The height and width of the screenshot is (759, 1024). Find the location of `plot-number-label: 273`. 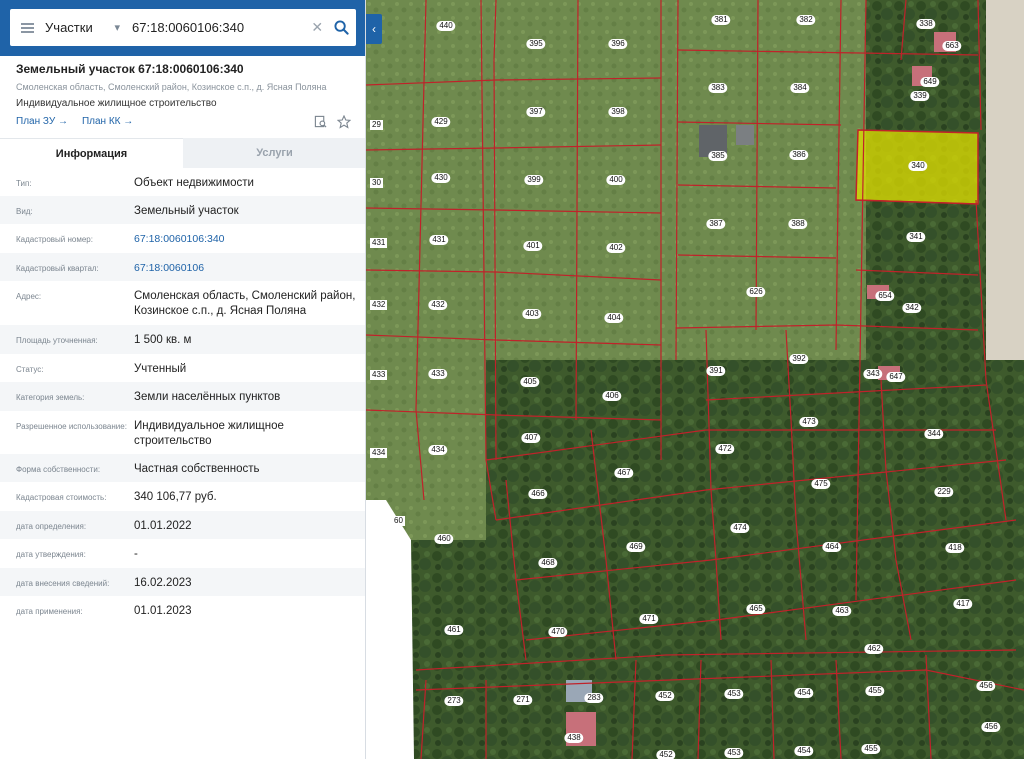

plot-number-label: 273 is located at coordinates (454, 701).